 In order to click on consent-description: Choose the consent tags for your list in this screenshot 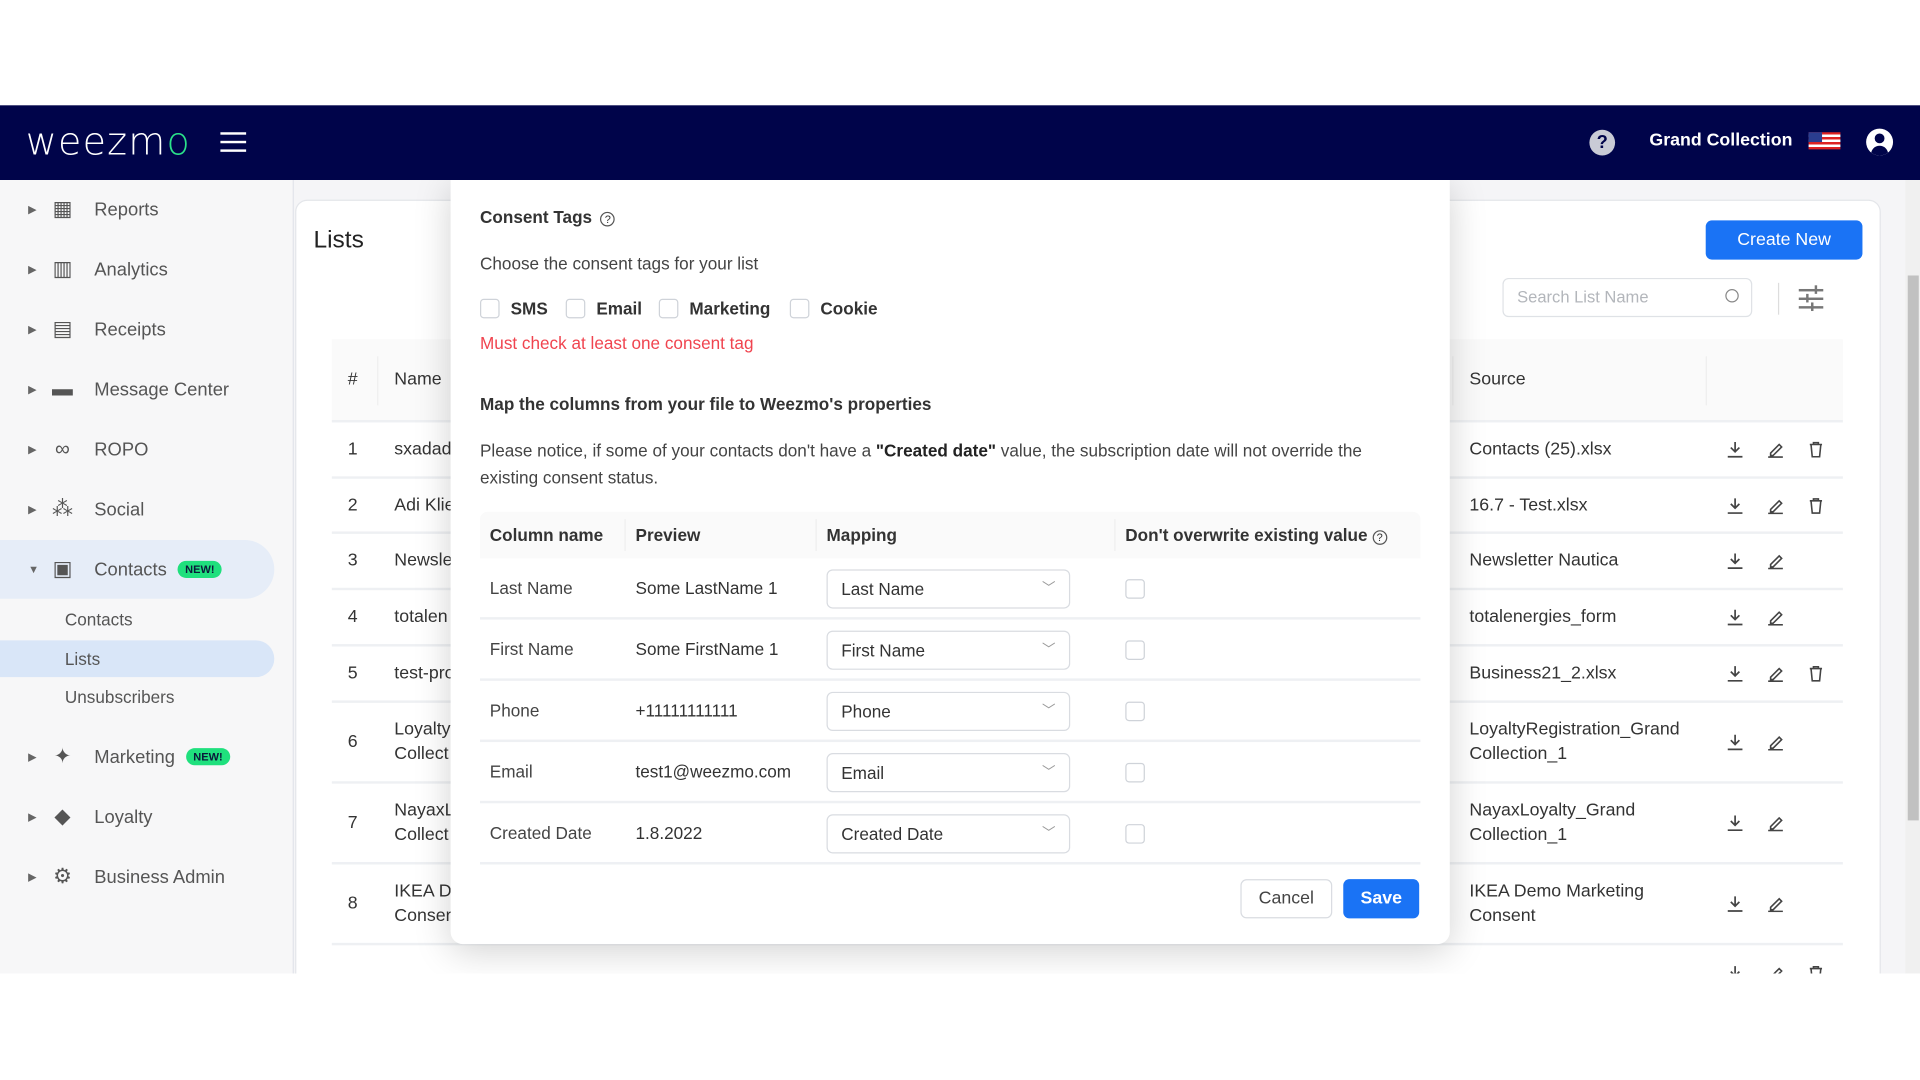, I will do `click(619, 263)`.